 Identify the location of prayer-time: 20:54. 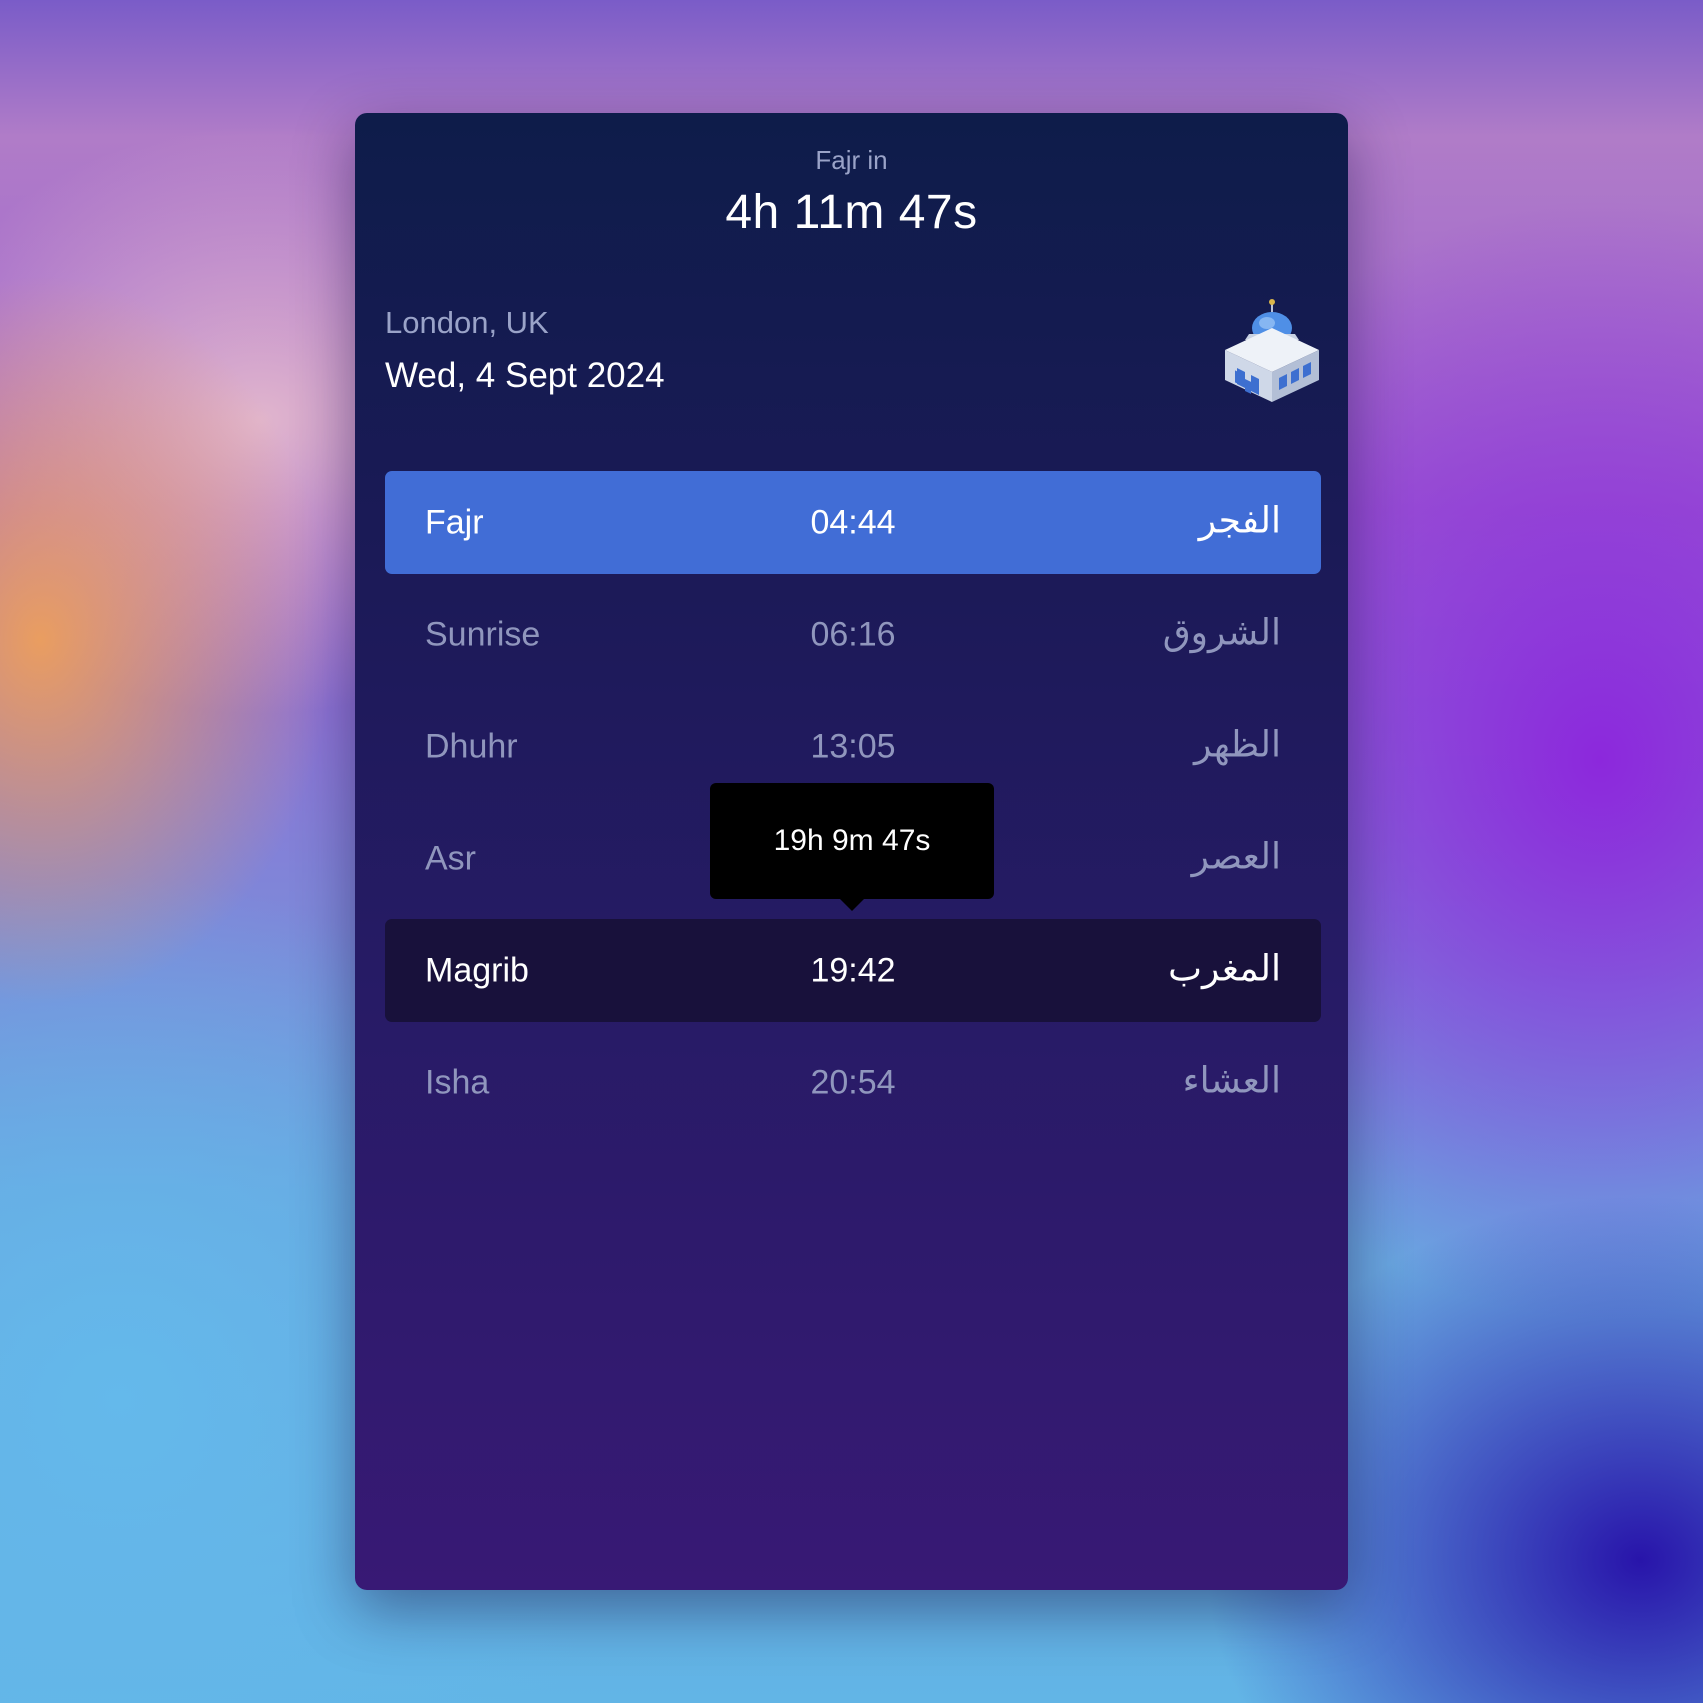
(853, 1082).